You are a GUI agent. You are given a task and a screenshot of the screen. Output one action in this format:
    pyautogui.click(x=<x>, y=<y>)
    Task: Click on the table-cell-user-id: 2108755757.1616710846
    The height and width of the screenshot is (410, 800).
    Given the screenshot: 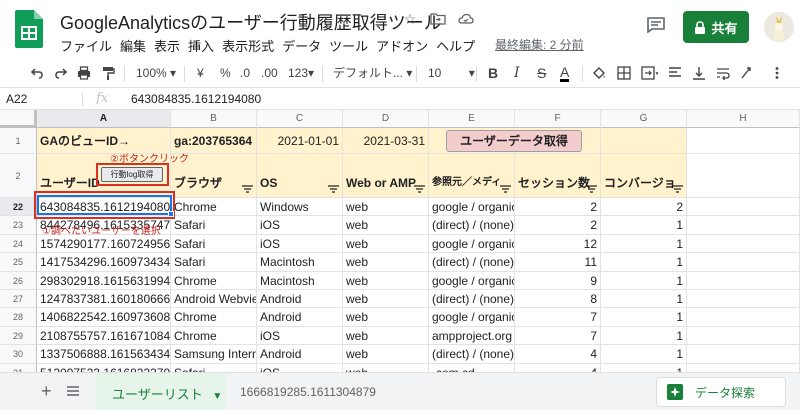 What is the action you would take?
    pyautogui.click(x=104, y=336)
    